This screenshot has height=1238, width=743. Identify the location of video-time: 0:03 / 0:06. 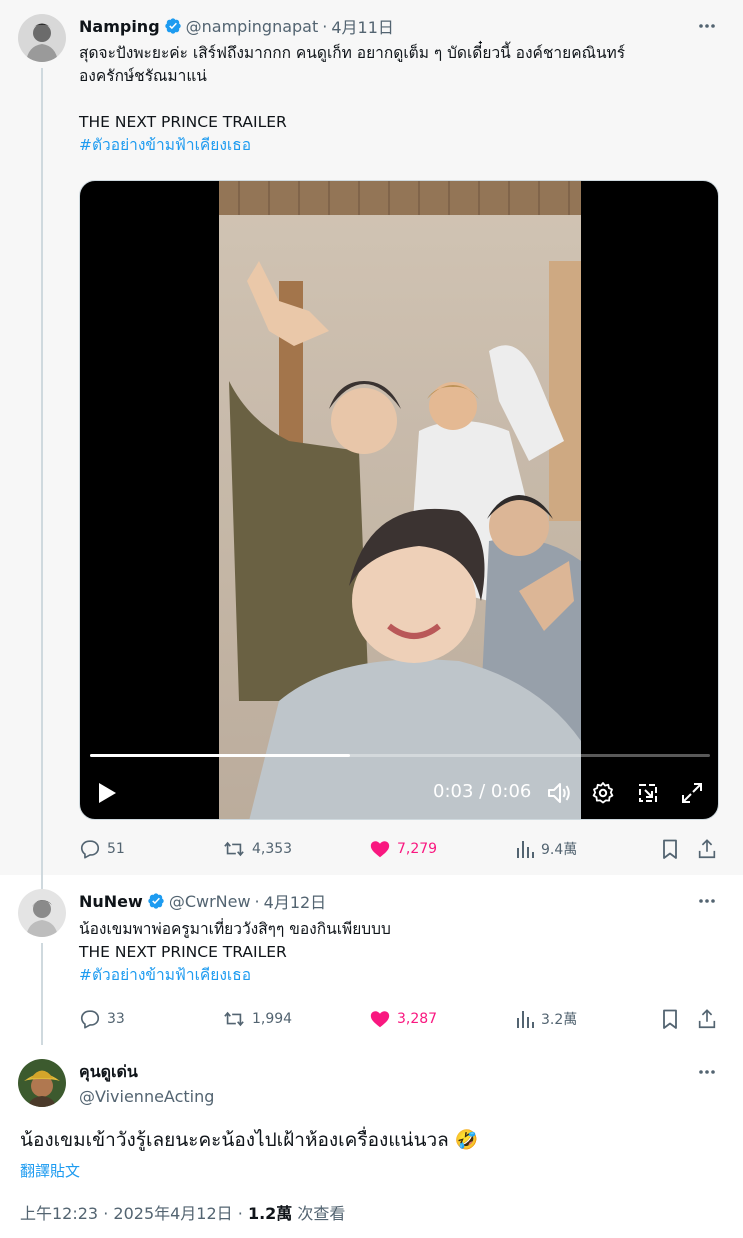
(482, 791).